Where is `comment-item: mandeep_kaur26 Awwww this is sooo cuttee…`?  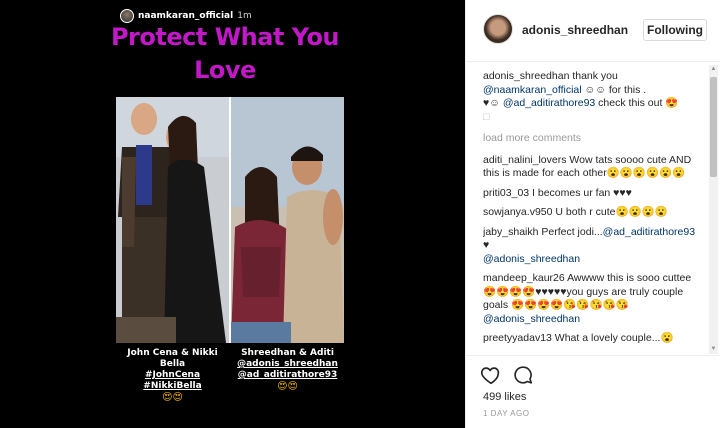 comment-item: mandeep_kaur26 Awwww this is sooo cuttee… is located at coordinates (593, 299).